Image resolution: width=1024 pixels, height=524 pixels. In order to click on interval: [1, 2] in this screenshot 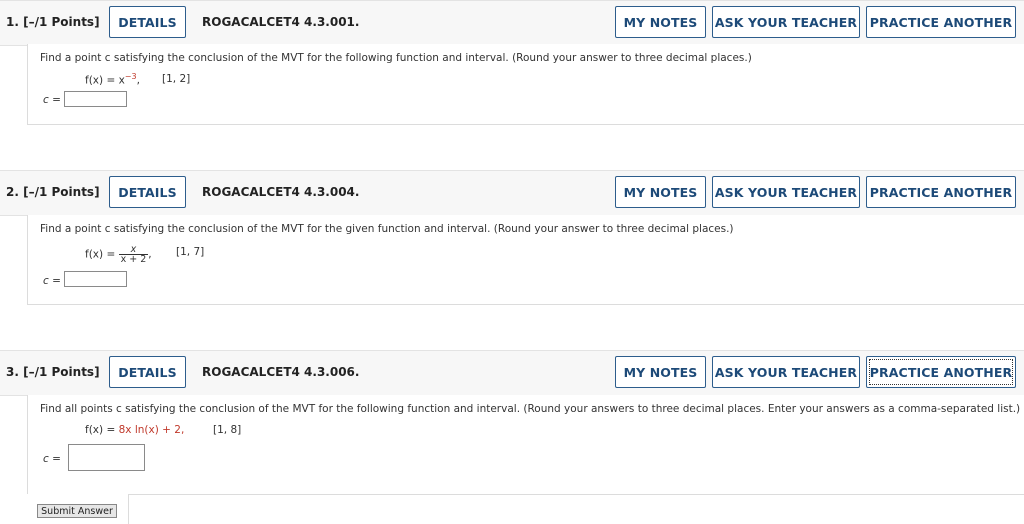, I will do `click(176, 79)`.